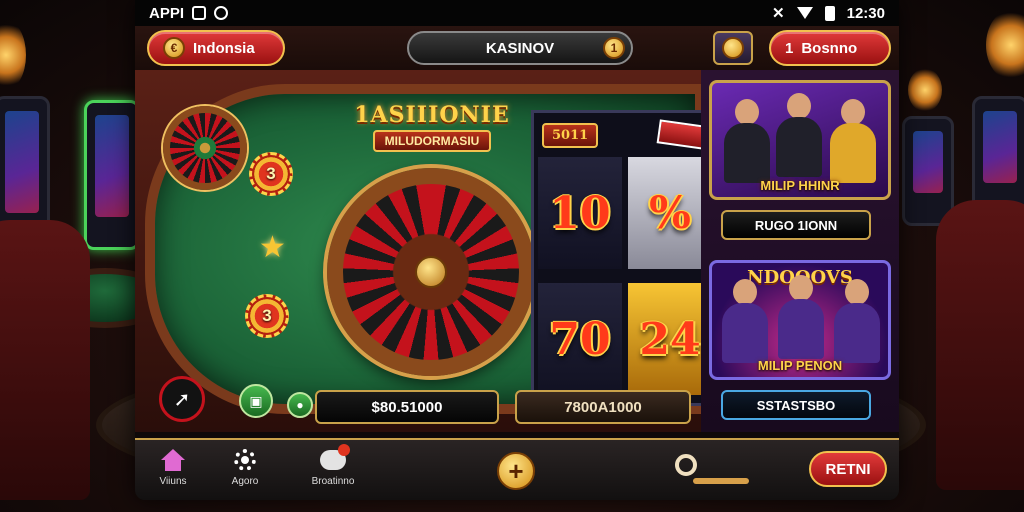  Describe the element at coordinates (224, 48) in the screenshot. I see `region-label: Indonsia` at that location.